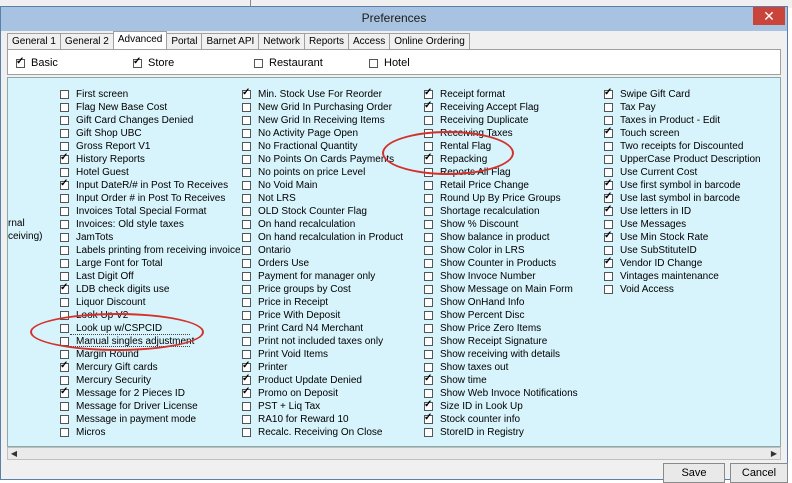 The height and width of the screenshot is (483, 792). What do you see at coordinates (322, 211) in the screenshot?
I see `option-old-stock-counter-flag: OLD Stock Counter Flag` at bounding box center [322, 211].